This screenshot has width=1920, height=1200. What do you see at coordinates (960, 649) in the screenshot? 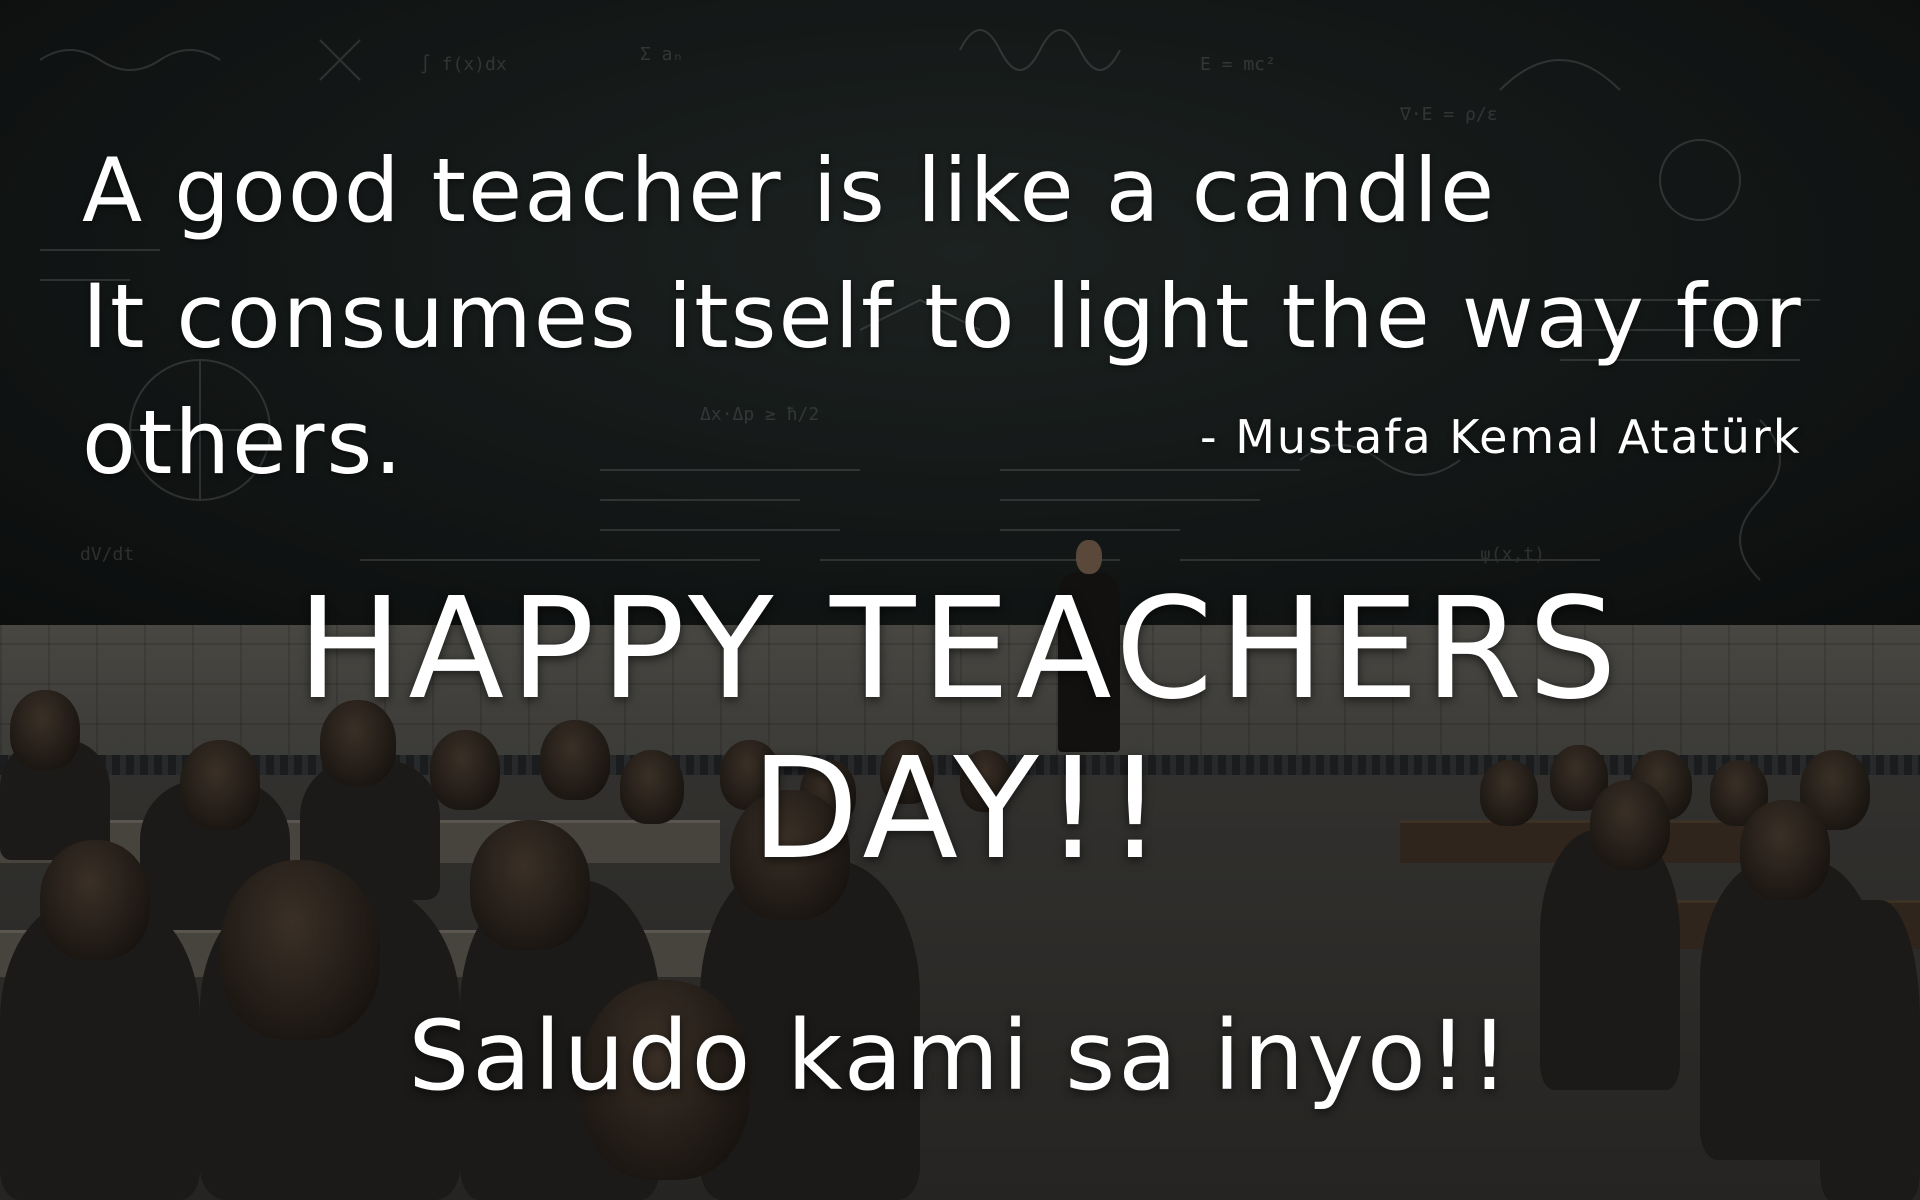
I see `headline-line: HAPPY TEACHERS` at bounding box center [960, 649].